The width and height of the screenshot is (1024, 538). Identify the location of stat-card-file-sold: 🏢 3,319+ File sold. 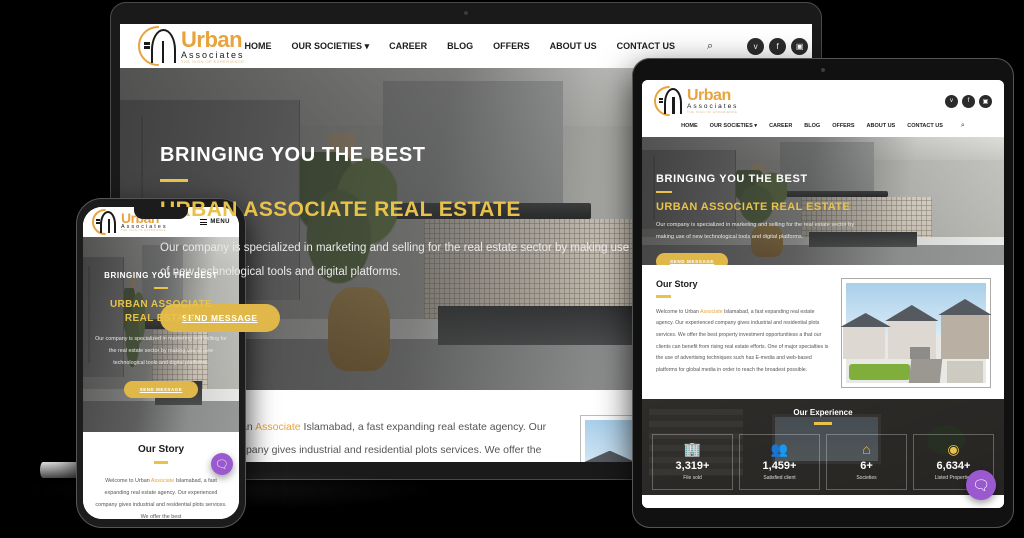
(692, 461).